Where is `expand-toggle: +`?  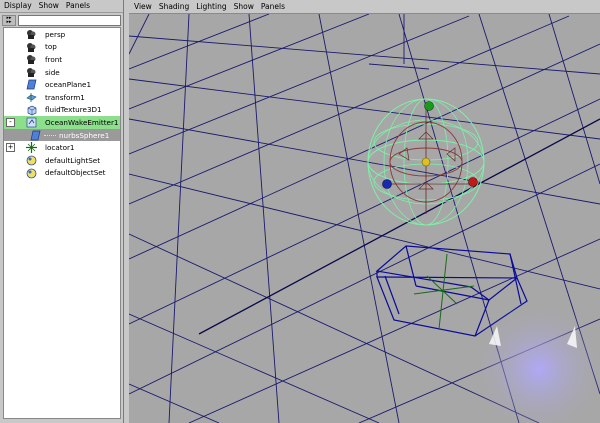
expand-toggle: + is located at coordinates (10, 148).